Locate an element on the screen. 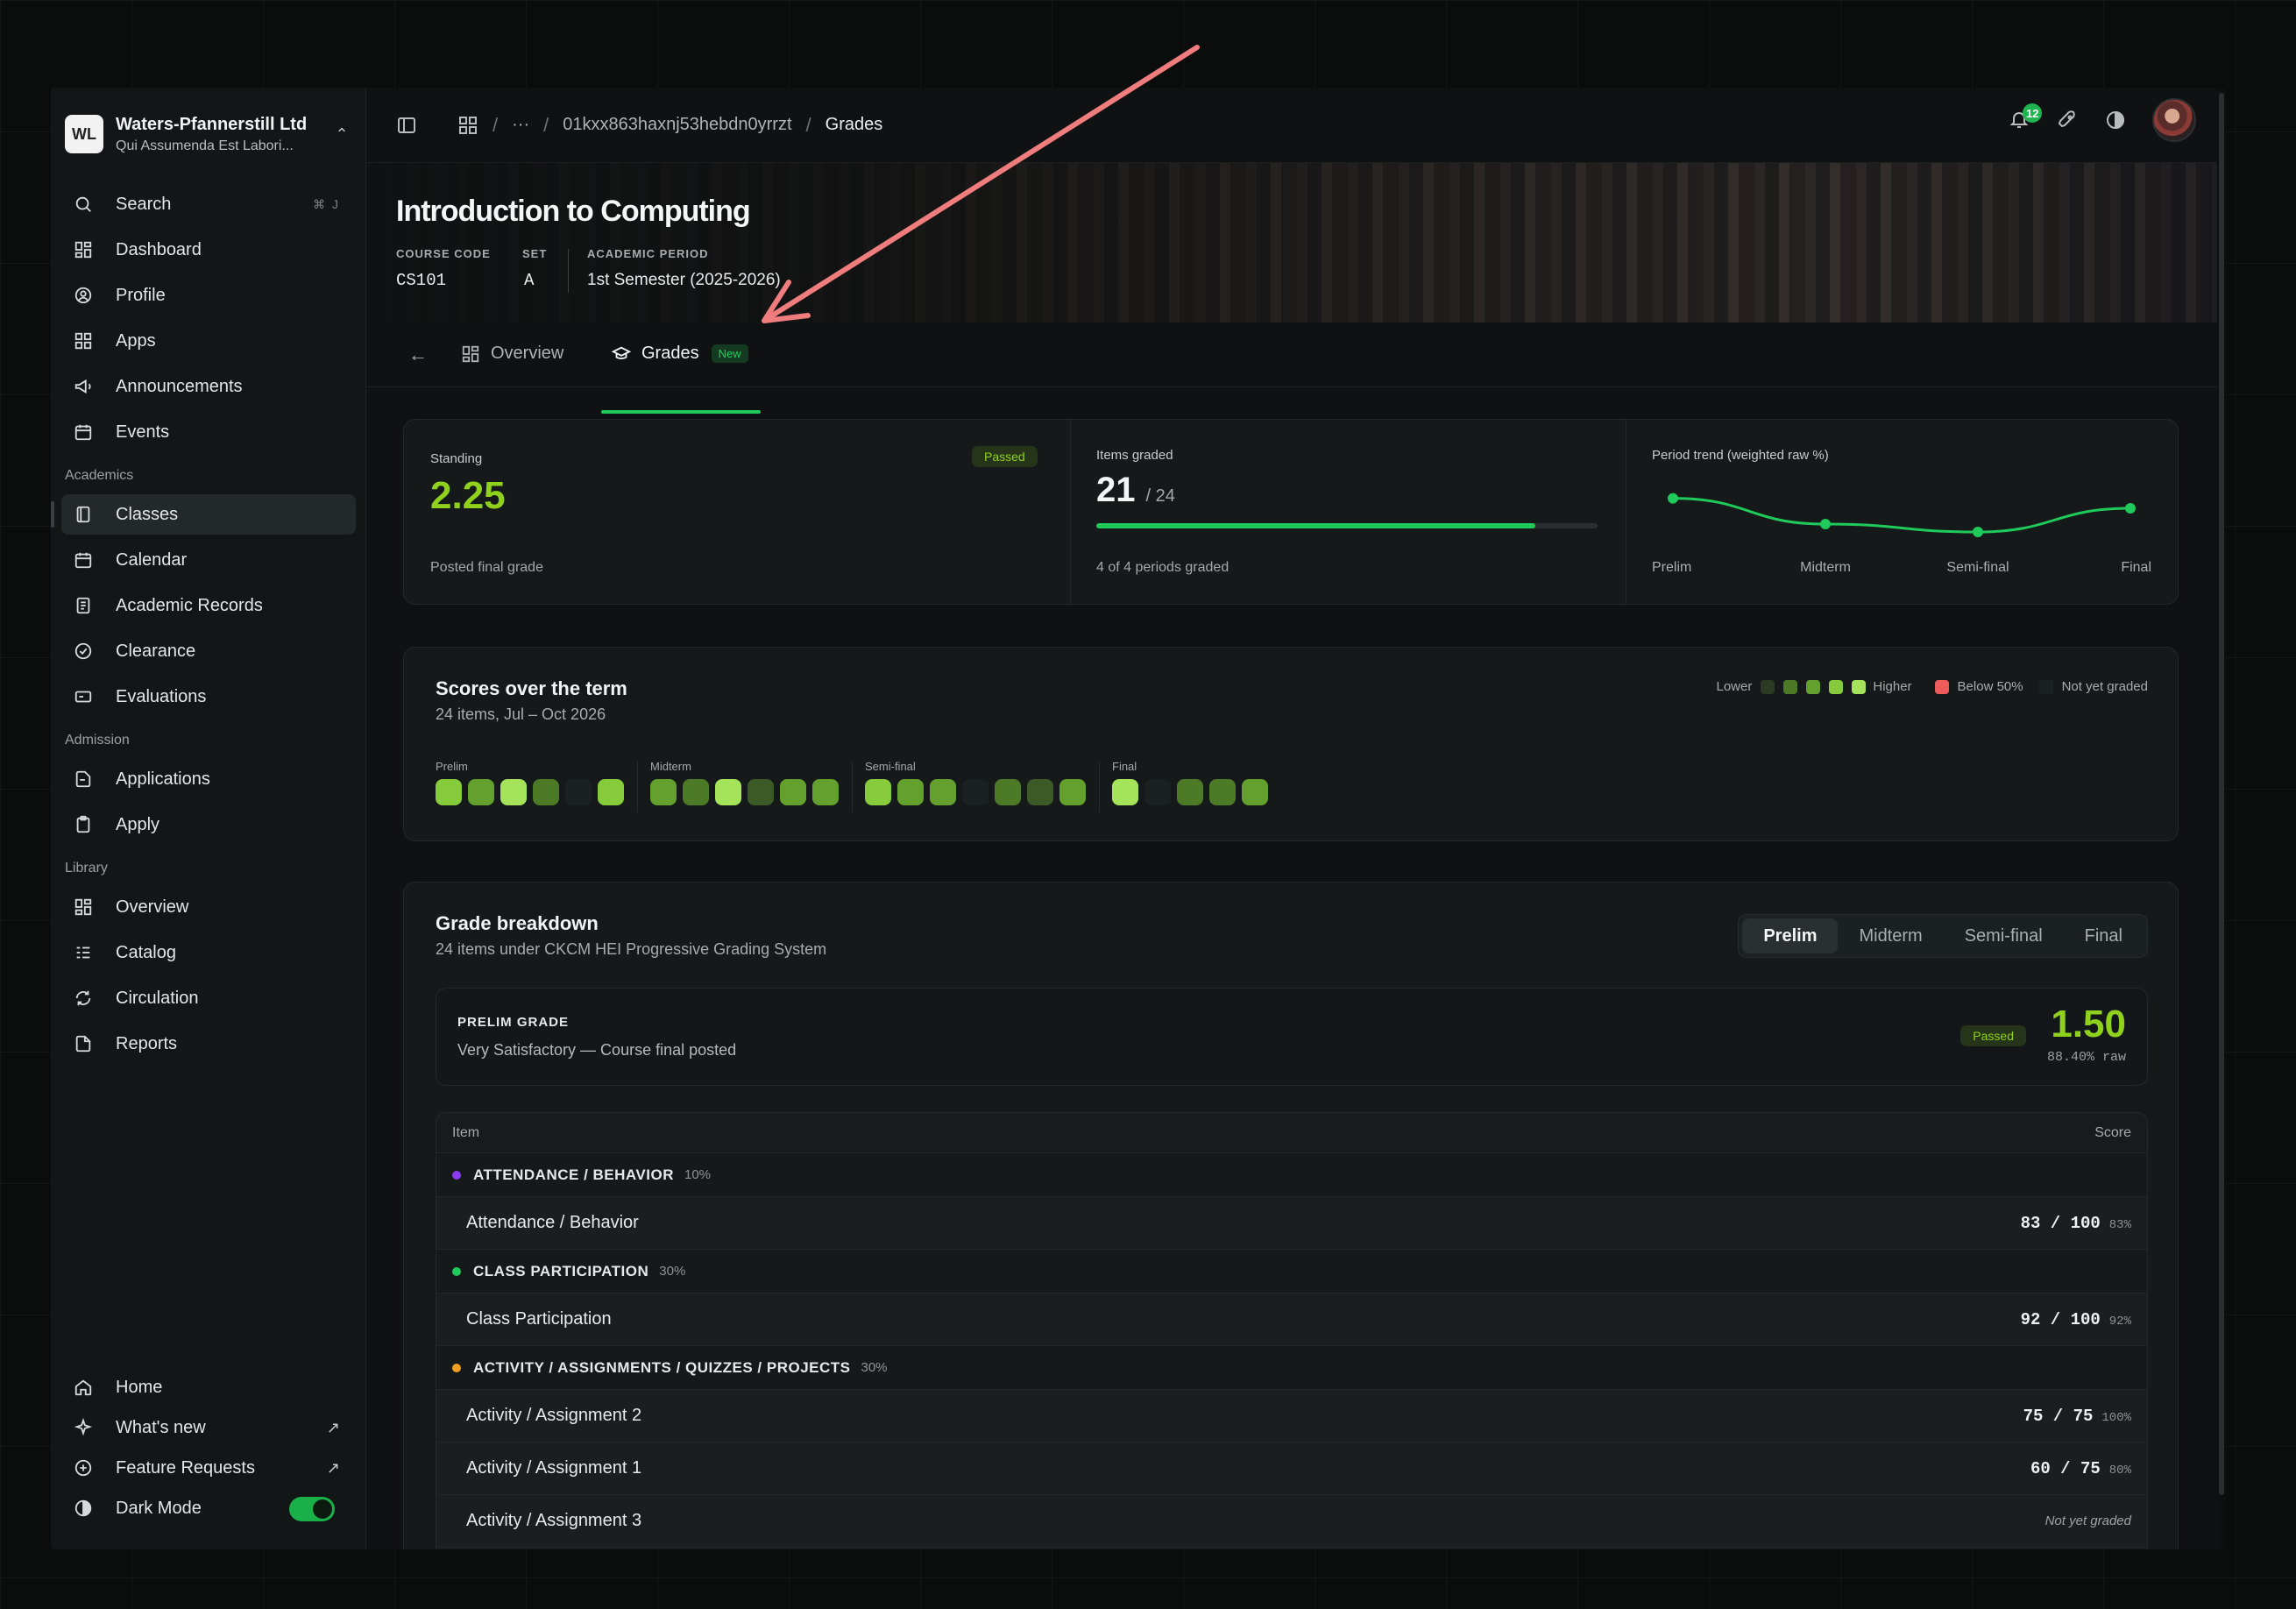  standing-label: Standing is located at coordinates (456, 459).